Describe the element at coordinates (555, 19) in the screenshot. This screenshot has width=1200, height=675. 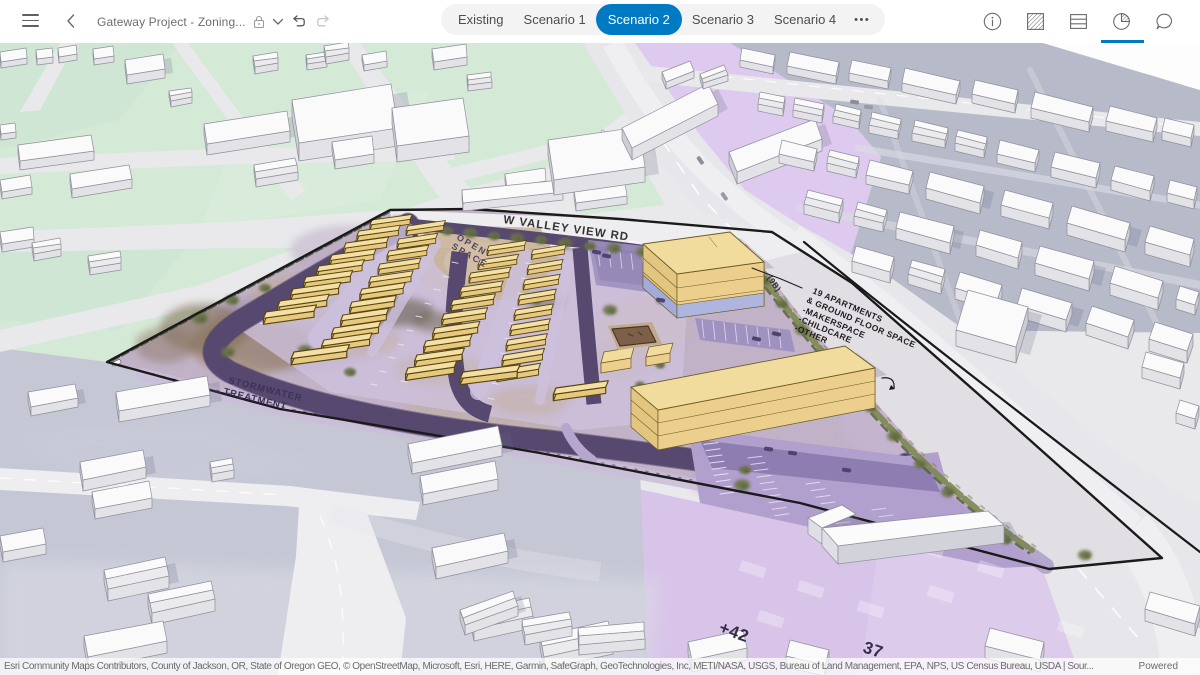
I see `tab-scenario-1: Scenario 1` at that location.